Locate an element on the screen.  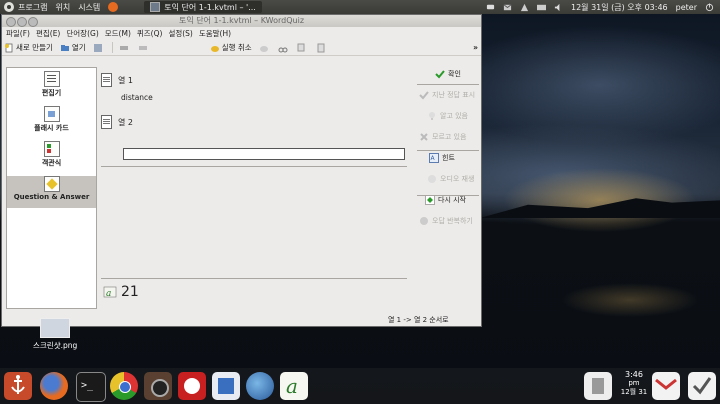
checkbox-app-icon is located at coordinates (702, 386).